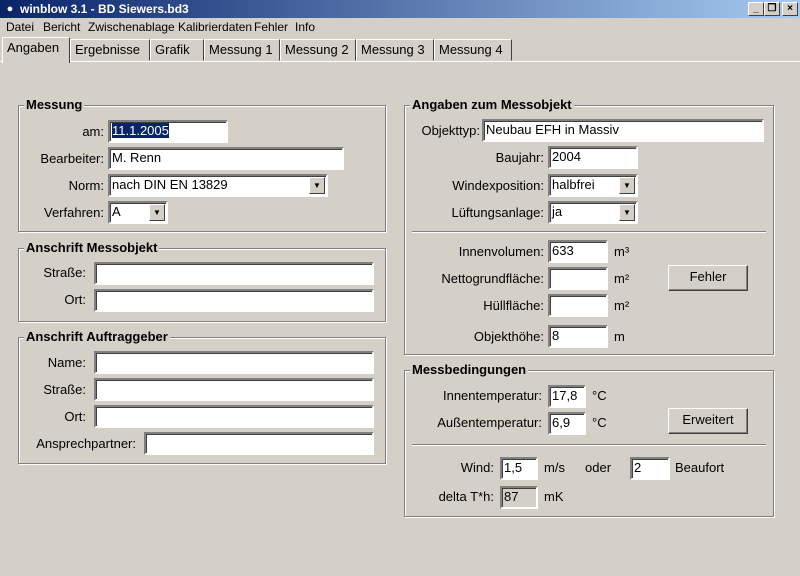 The image size is (800, 576). Describe the element at coordinates (466, 496) in the screenshot. I see `delta-label: delta T*h:` at that location.